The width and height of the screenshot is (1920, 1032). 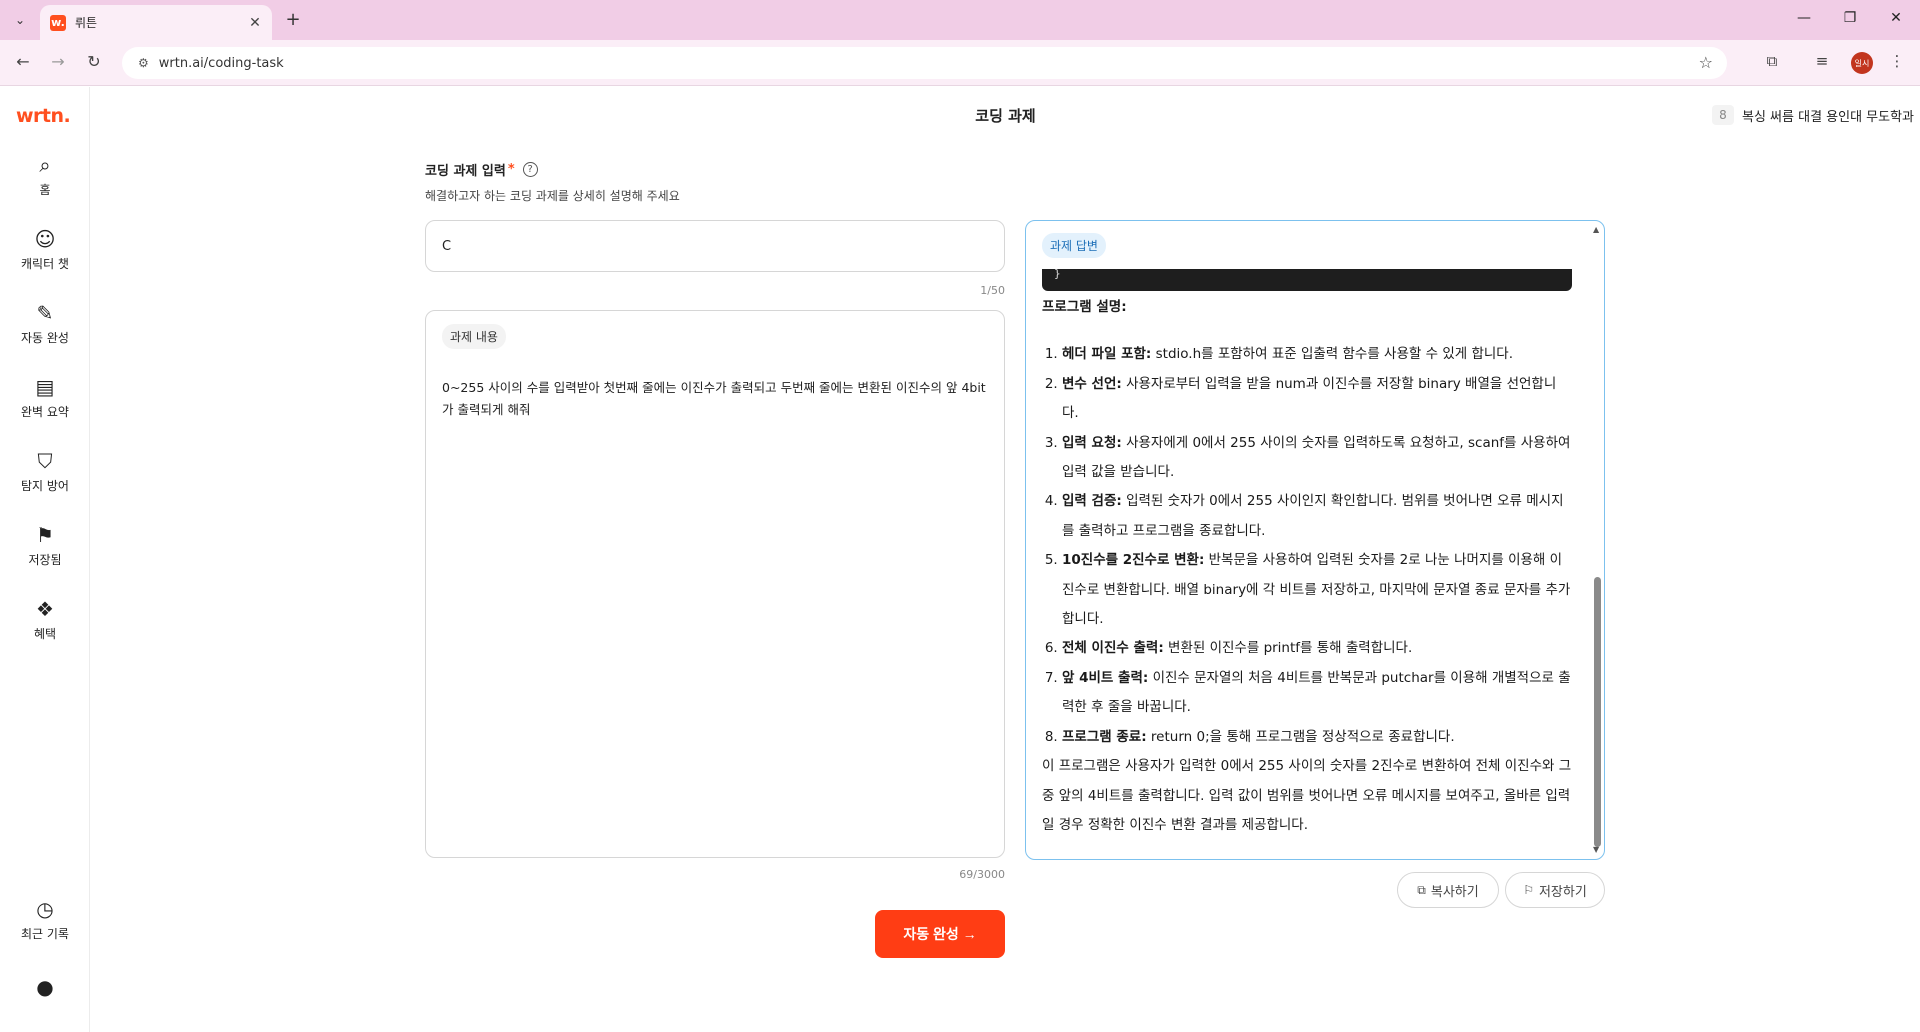 I want to click on step-title: 입력 요청:, so click(x=1092, y=442).